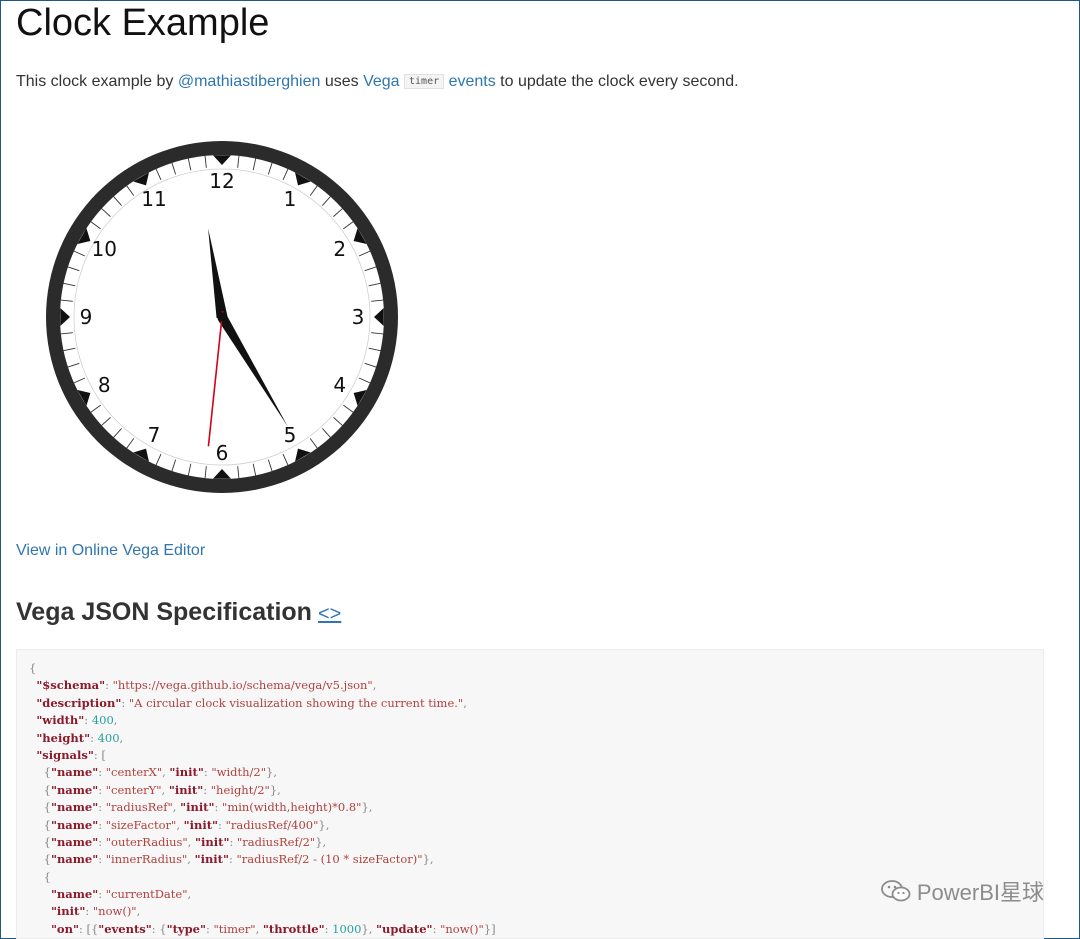 The width and height of the screenshot is (1080, 939). What do you see at coordinates (980, 892) in the screenshot?
I see `watermark-text: PowerBI星球` at bounding box center [980, 892].